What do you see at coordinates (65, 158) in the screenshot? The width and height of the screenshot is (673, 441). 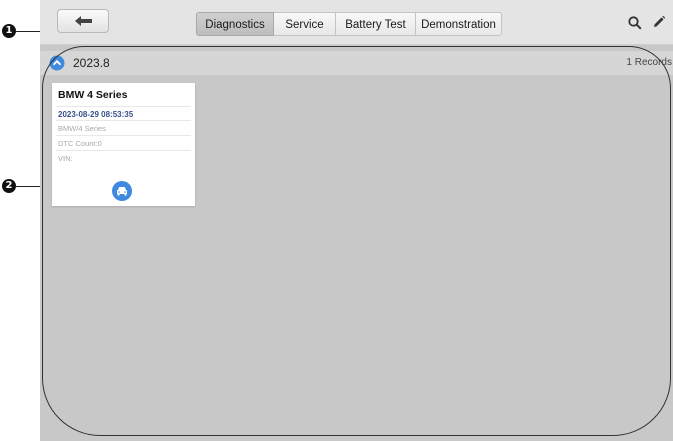 I see `record-vin: VIN:` at bounding box center [65, 158].